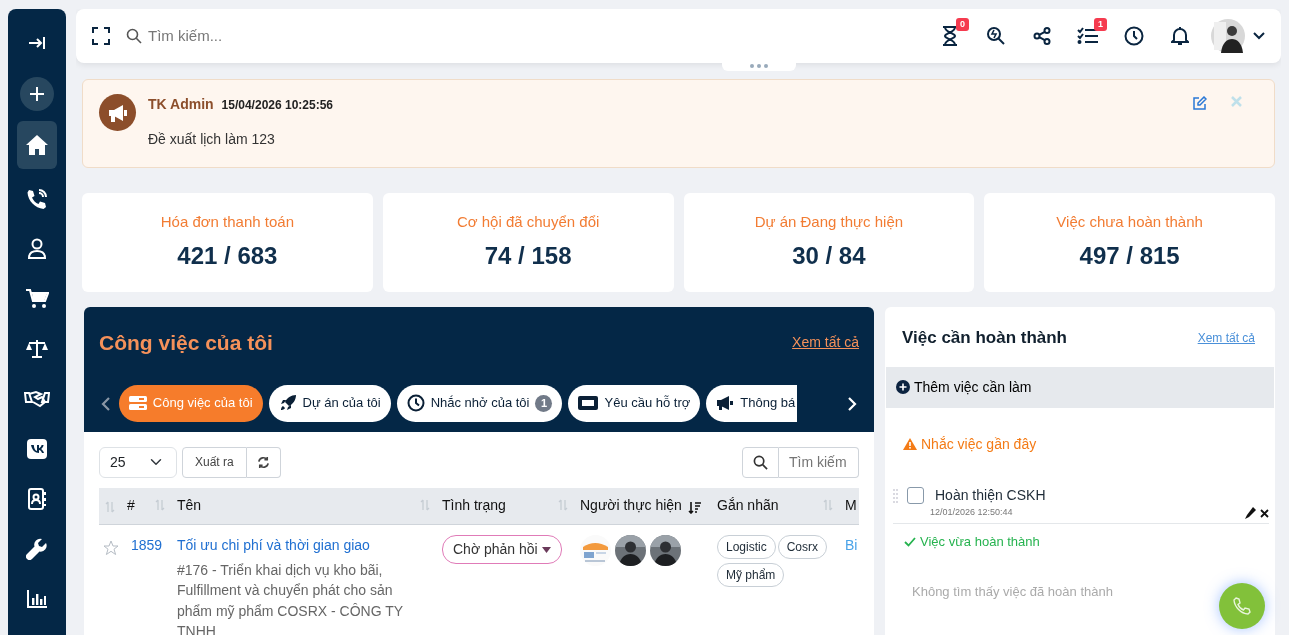 This screenshot has width=1289, height=635. I want to click on stat-value: 74 / 158, so click(528, 255).